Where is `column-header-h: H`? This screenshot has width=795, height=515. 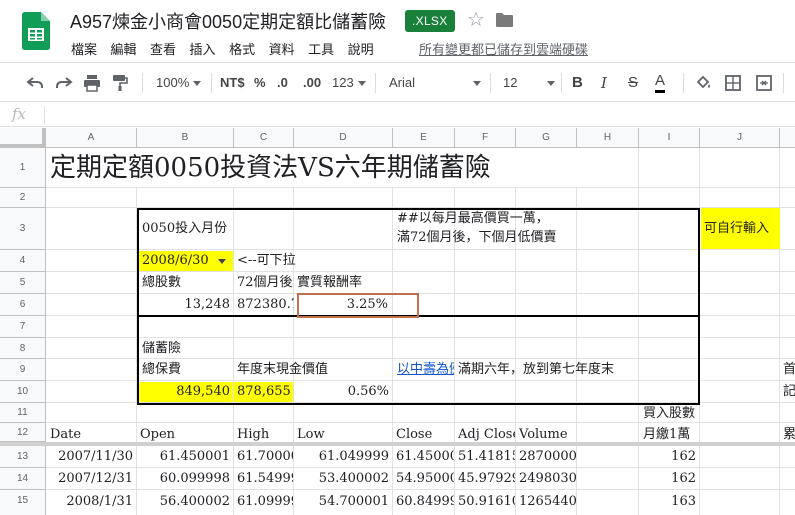 column-header-h: H is located at coordinates (608, 138).